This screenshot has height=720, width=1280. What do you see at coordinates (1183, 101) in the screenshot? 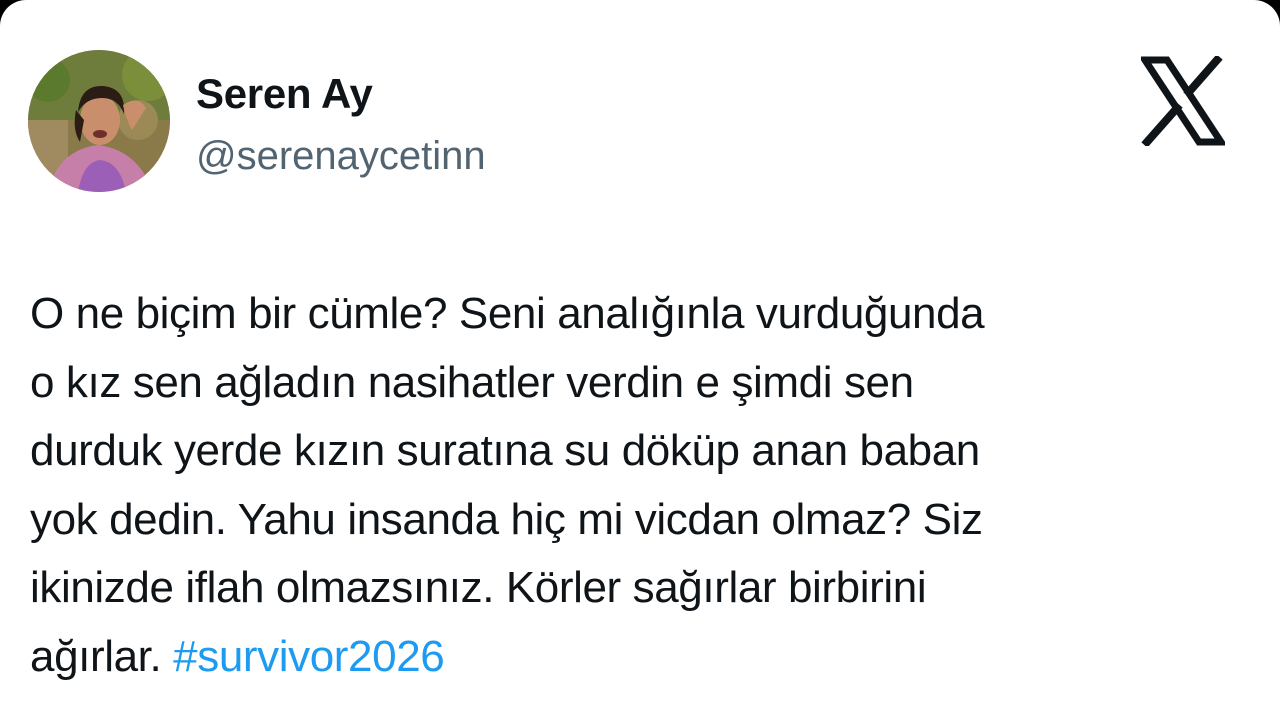
I see `x-logo-icon` at bounding box center [1183, 101].